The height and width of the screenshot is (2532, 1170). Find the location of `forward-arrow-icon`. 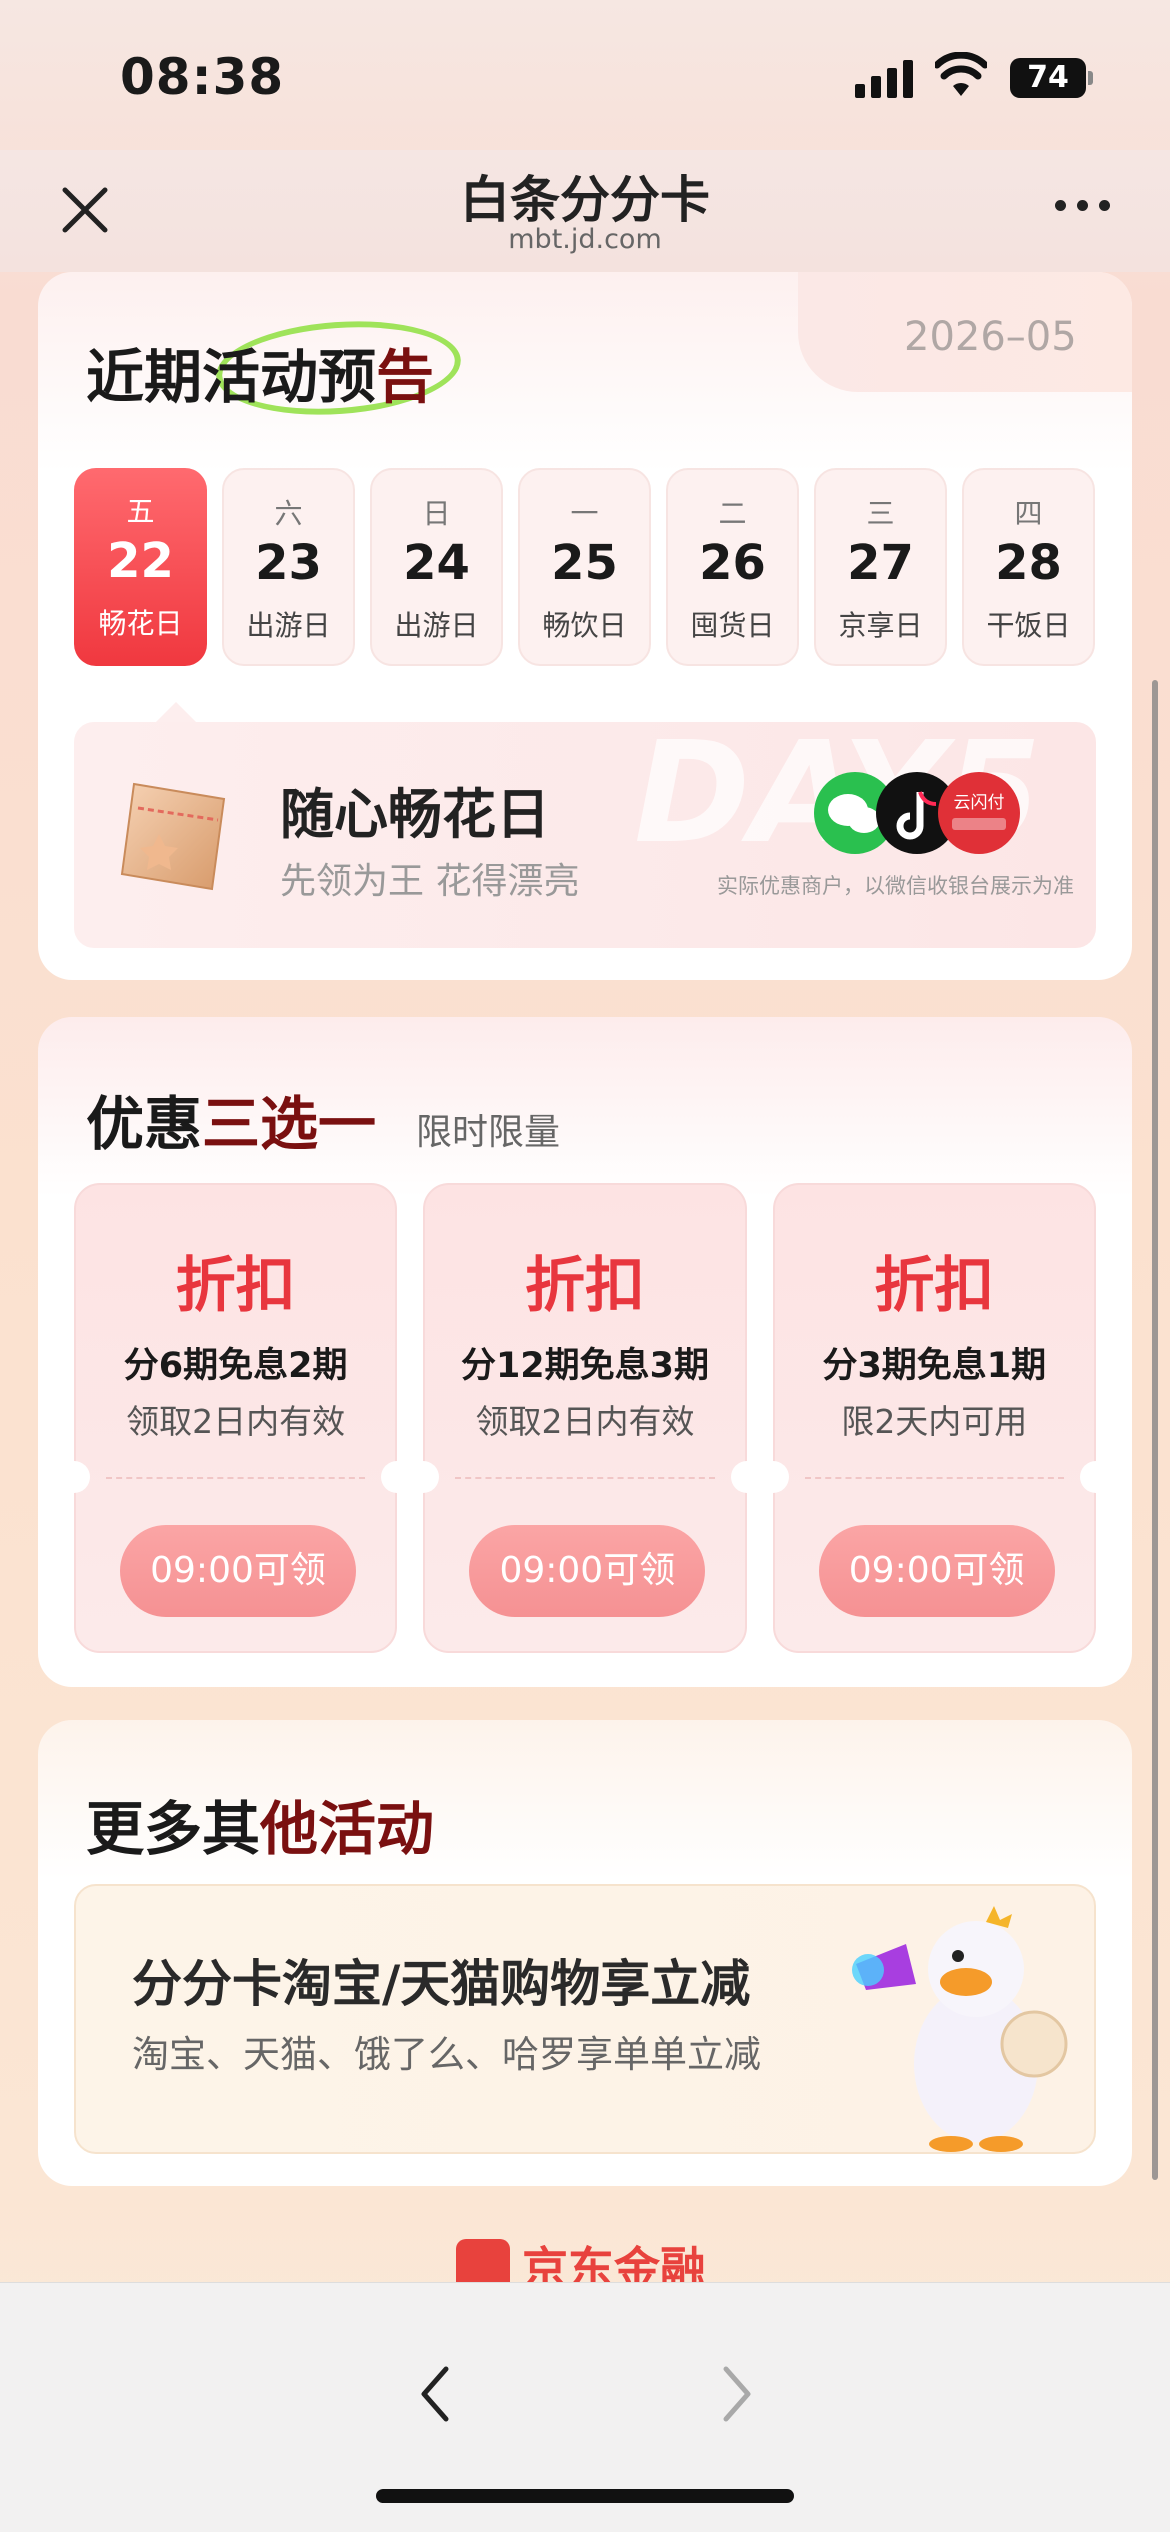

forward-arrow-icon is located at coordinates (737, 2394).